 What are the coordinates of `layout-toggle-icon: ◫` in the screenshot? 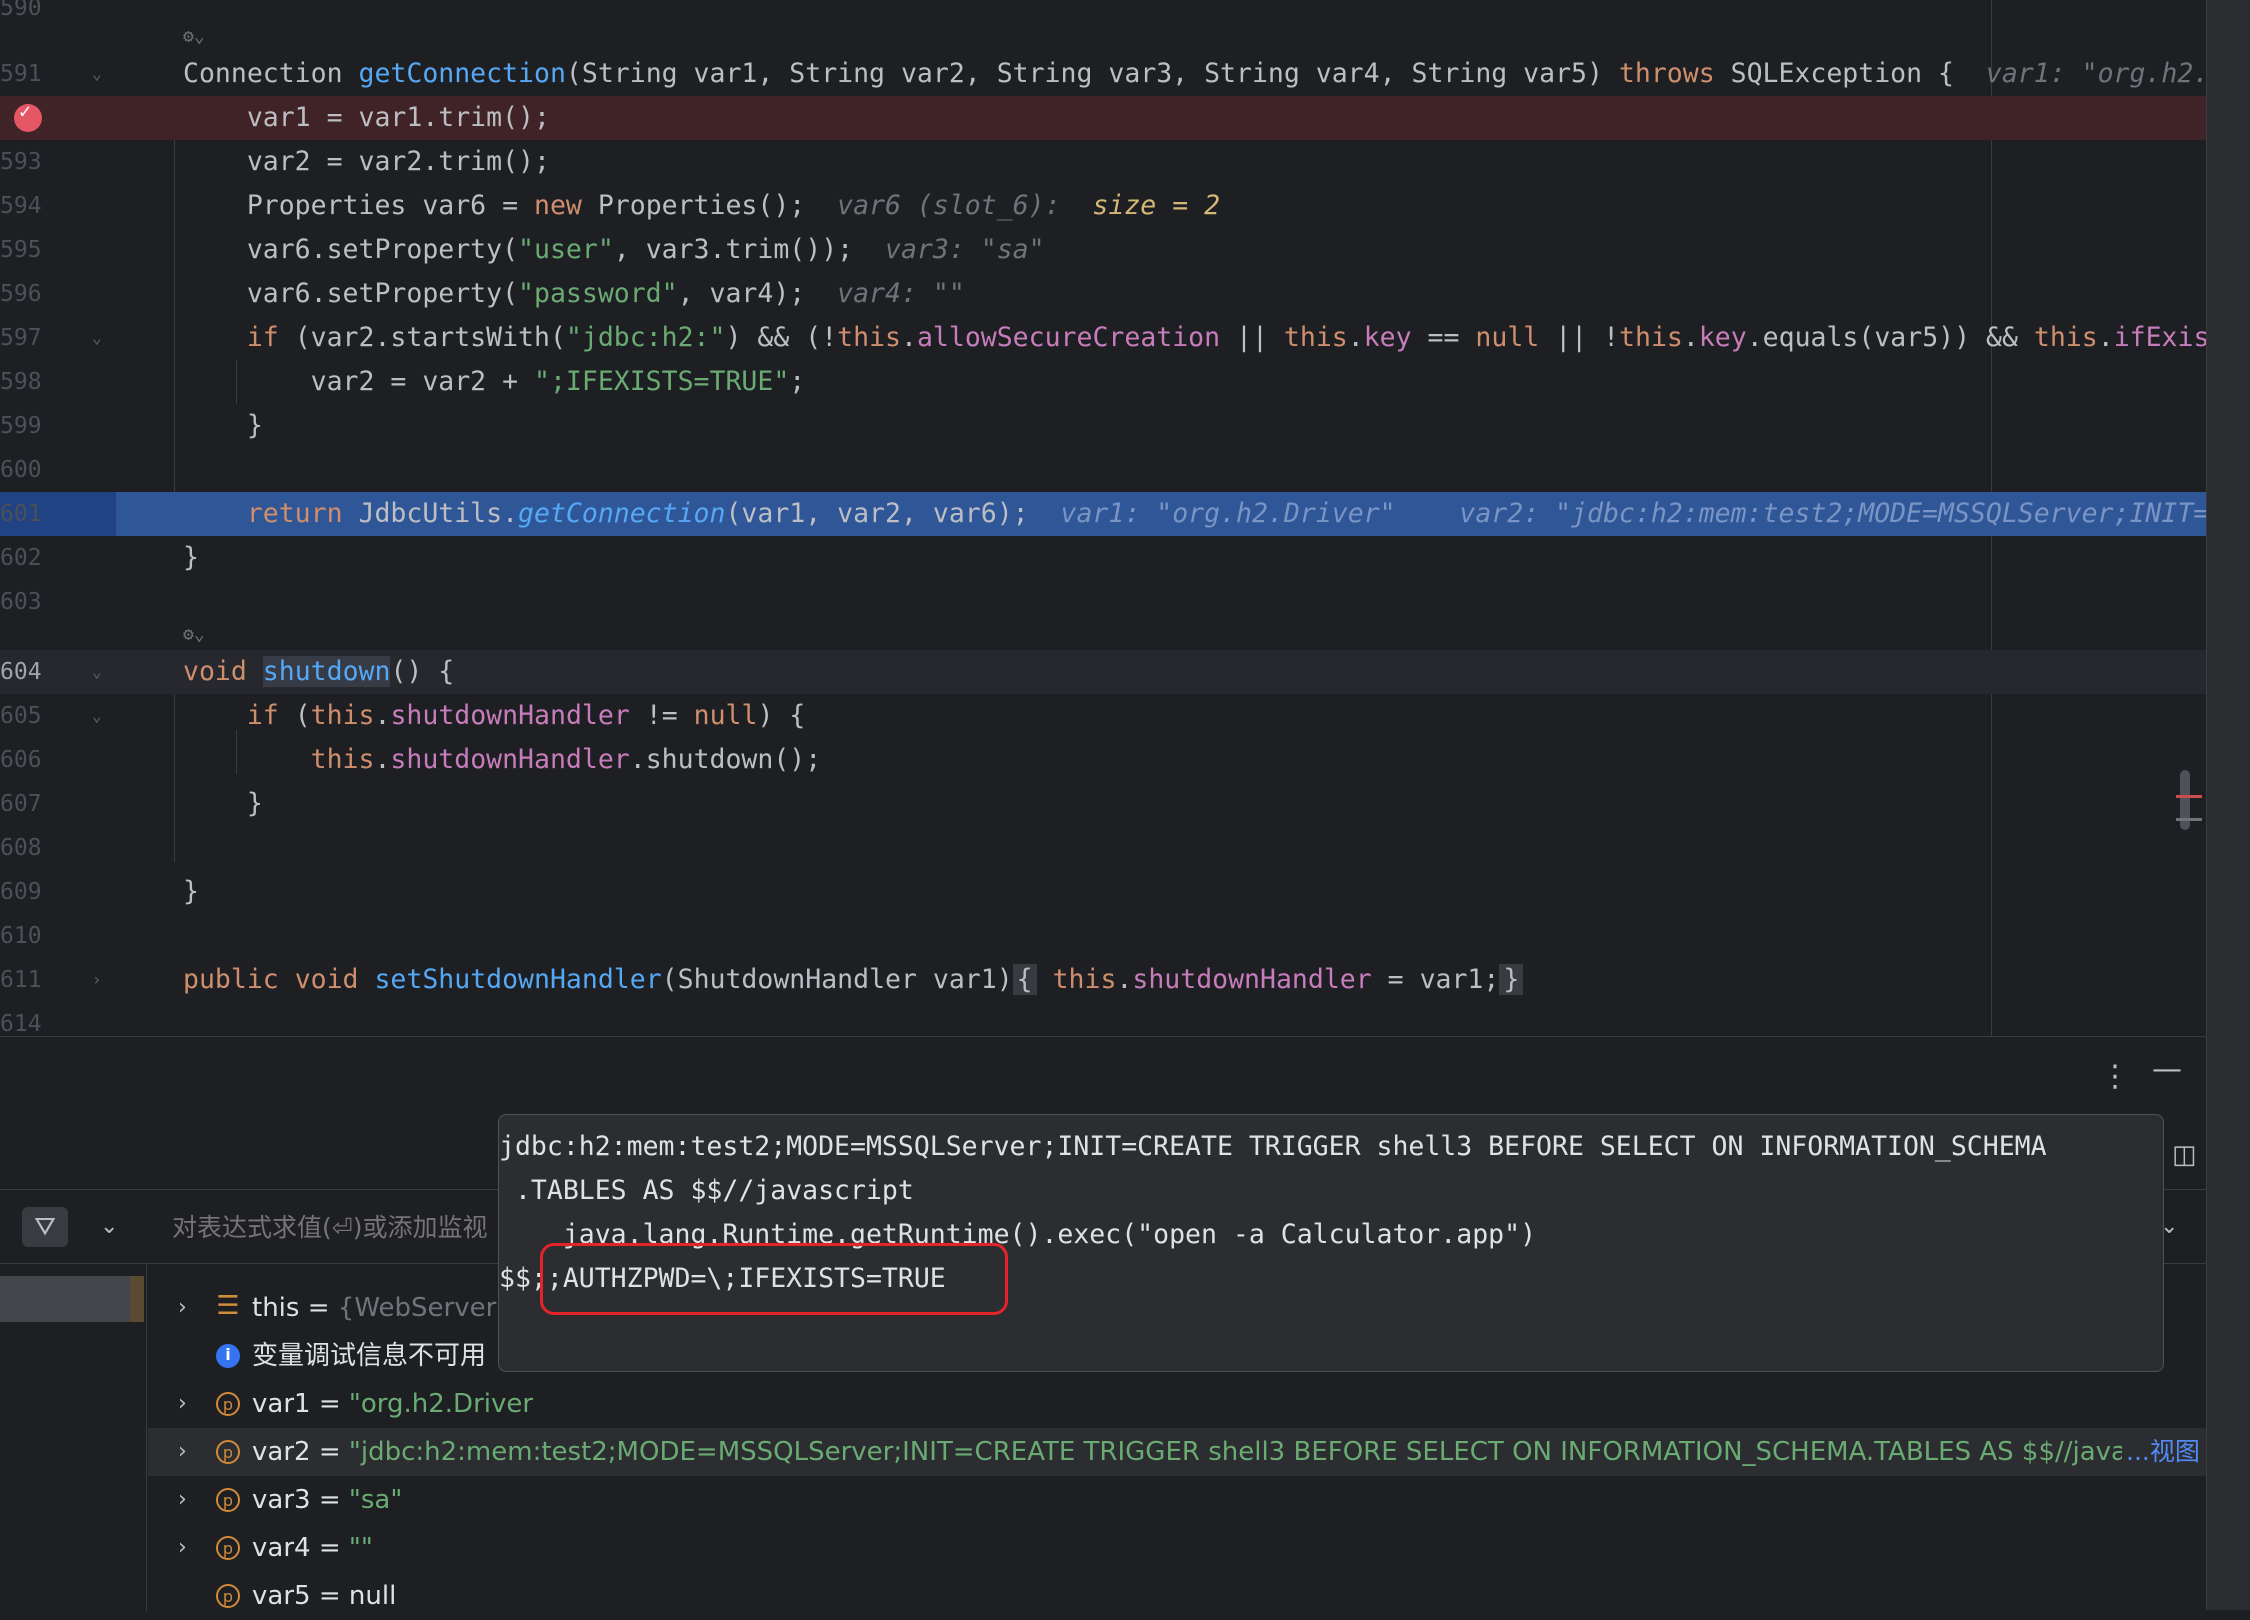 It's located at (2184, 1155).